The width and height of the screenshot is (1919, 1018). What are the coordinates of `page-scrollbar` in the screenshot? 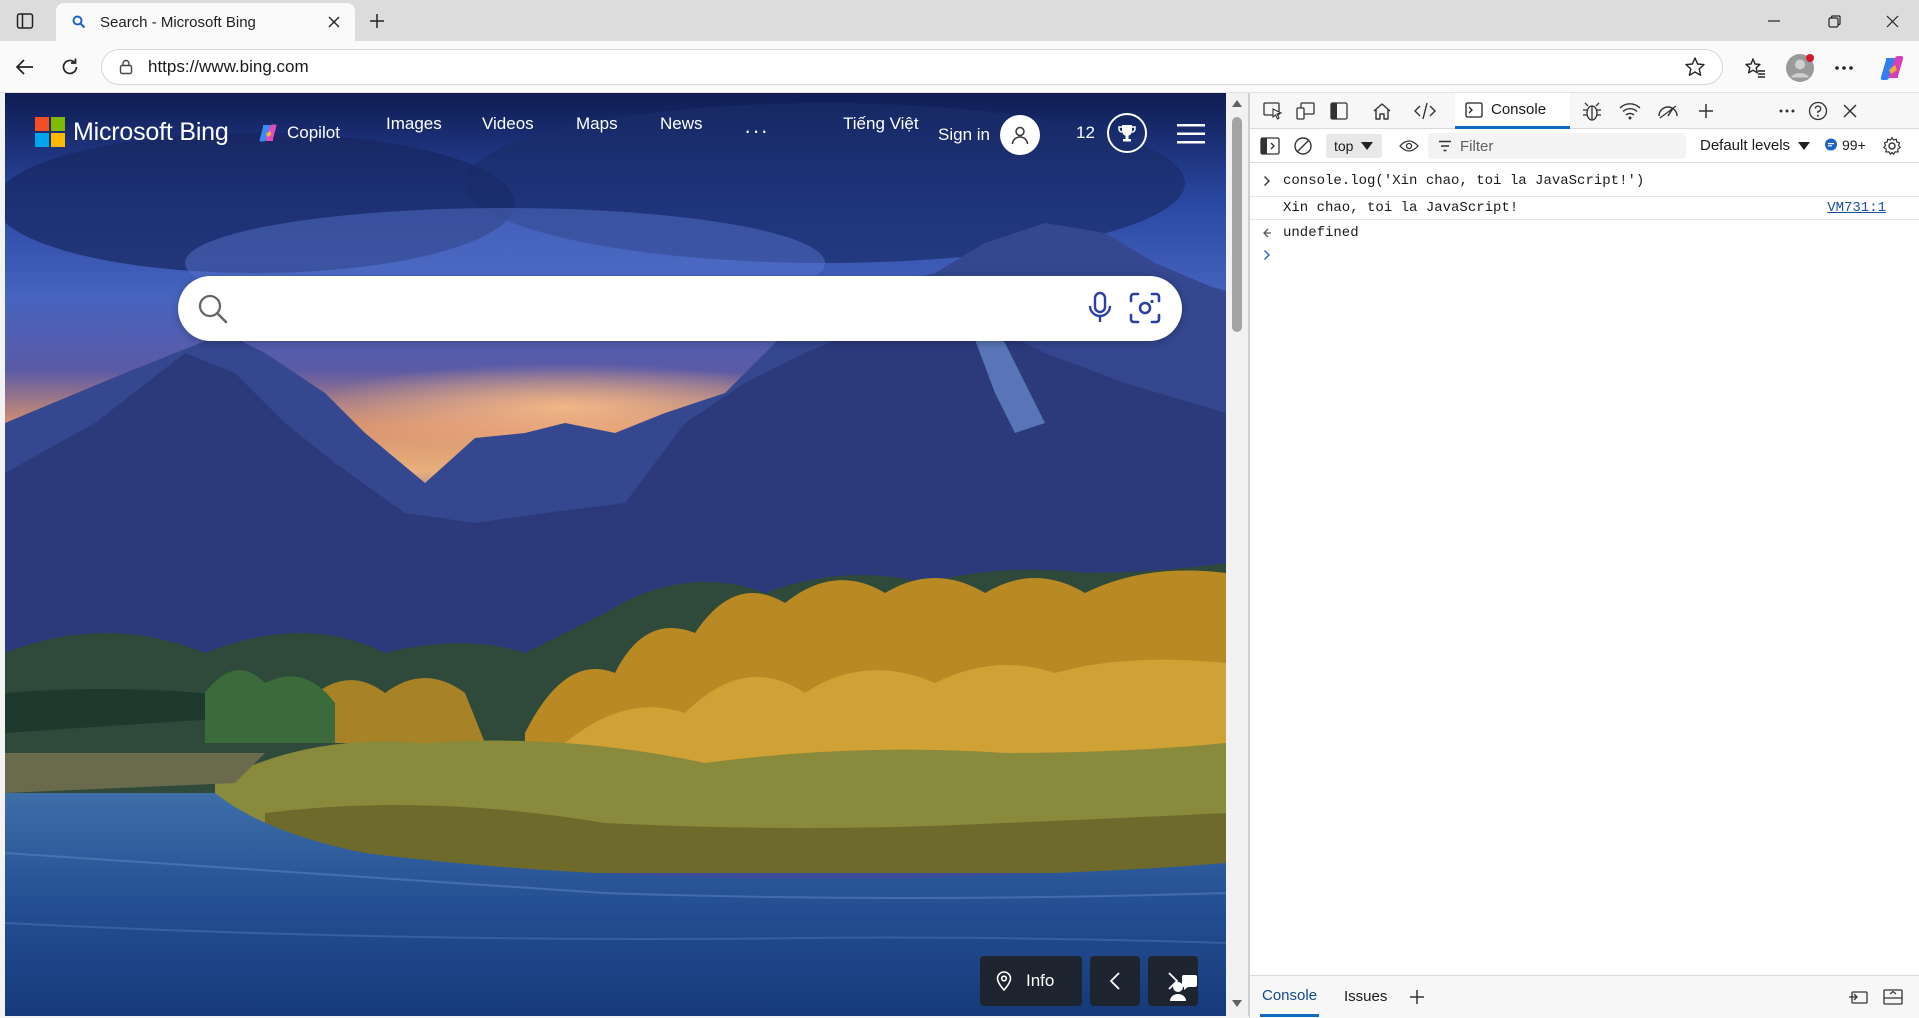 It's located at (1237, 554).